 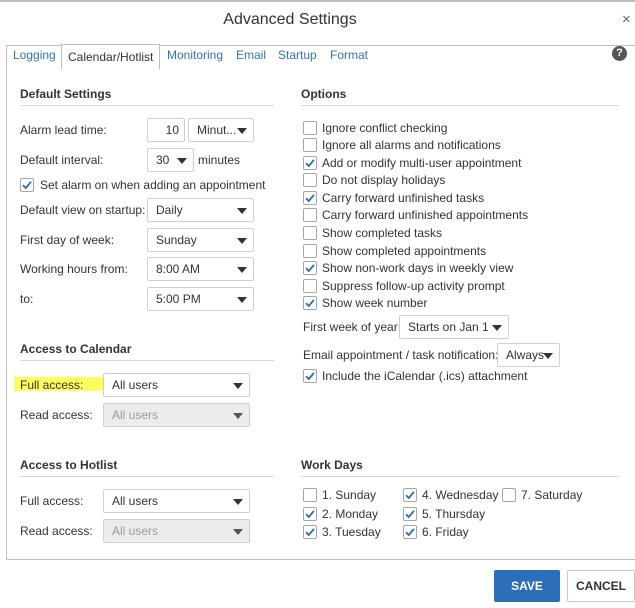 What do you see at coordinates (74, 269) in the screenshot?
I see `working-from-label: Working hours from:` at bounding box center [74, 269].